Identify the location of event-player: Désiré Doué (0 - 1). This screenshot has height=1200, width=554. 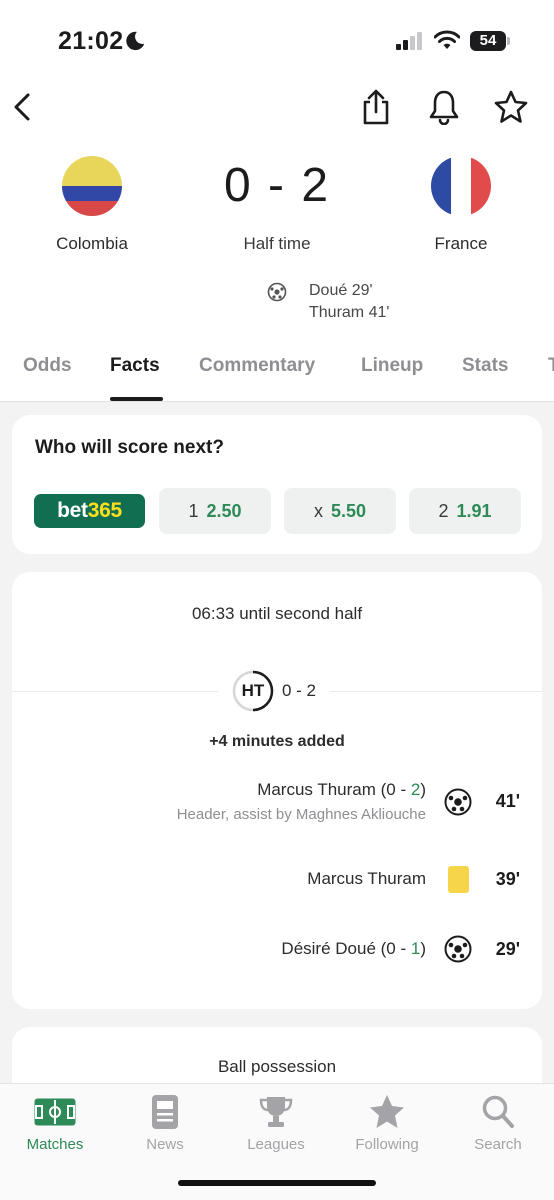
(353, 949).